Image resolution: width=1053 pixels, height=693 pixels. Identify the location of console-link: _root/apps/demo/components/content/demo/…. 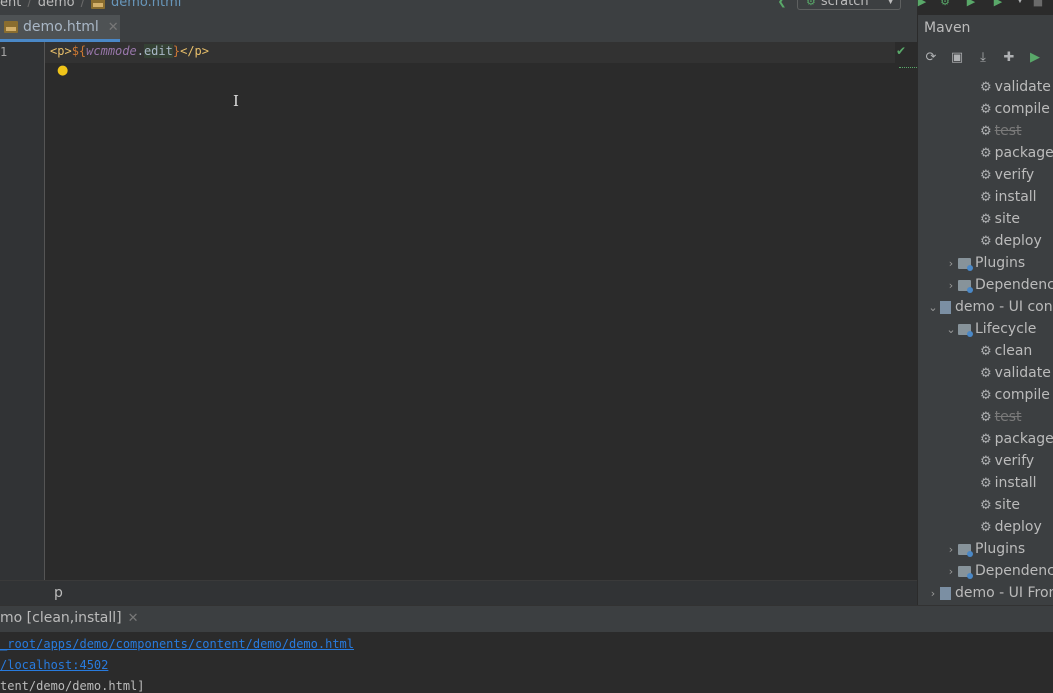
(177, 644).